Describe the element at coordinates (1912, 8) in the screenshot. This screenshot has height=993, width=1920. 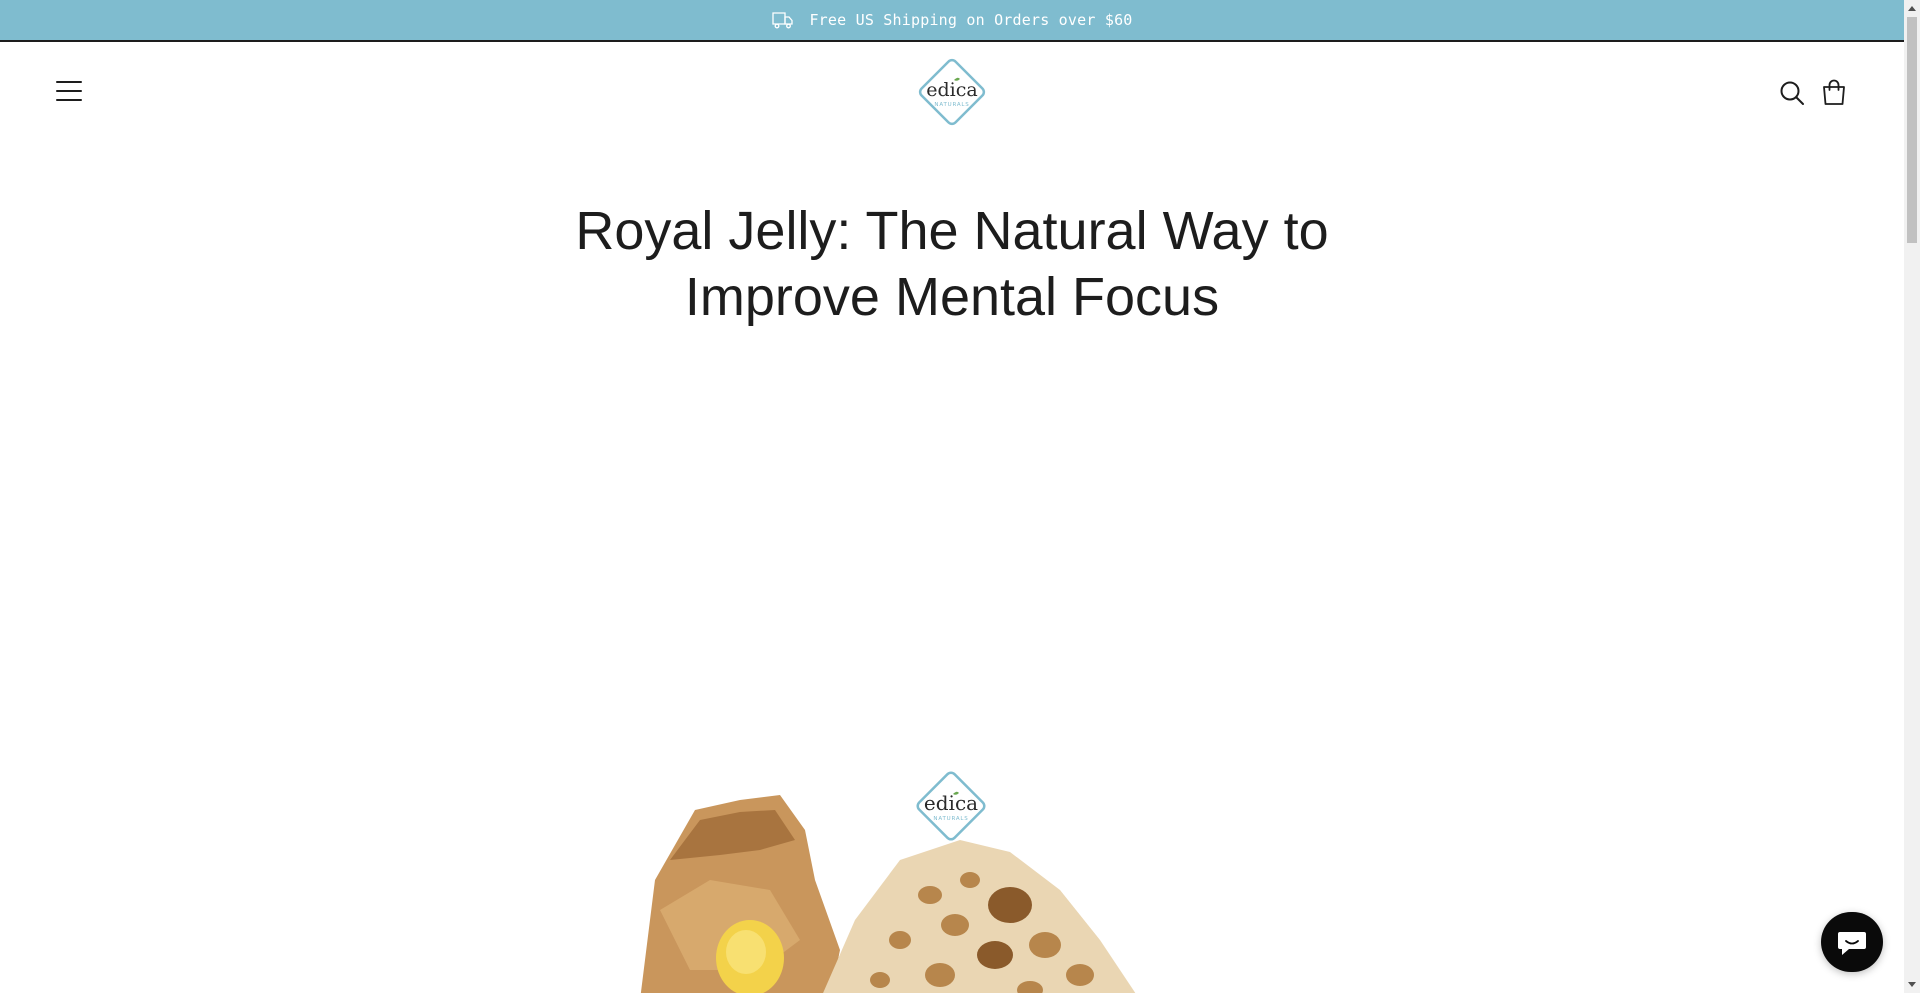
I see `scroll-up-arrow-icon` at that location.